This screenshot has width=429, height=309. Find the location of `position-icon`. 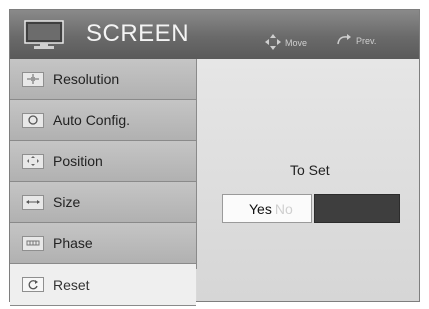

position-icon is located at coordinates (33, 161).